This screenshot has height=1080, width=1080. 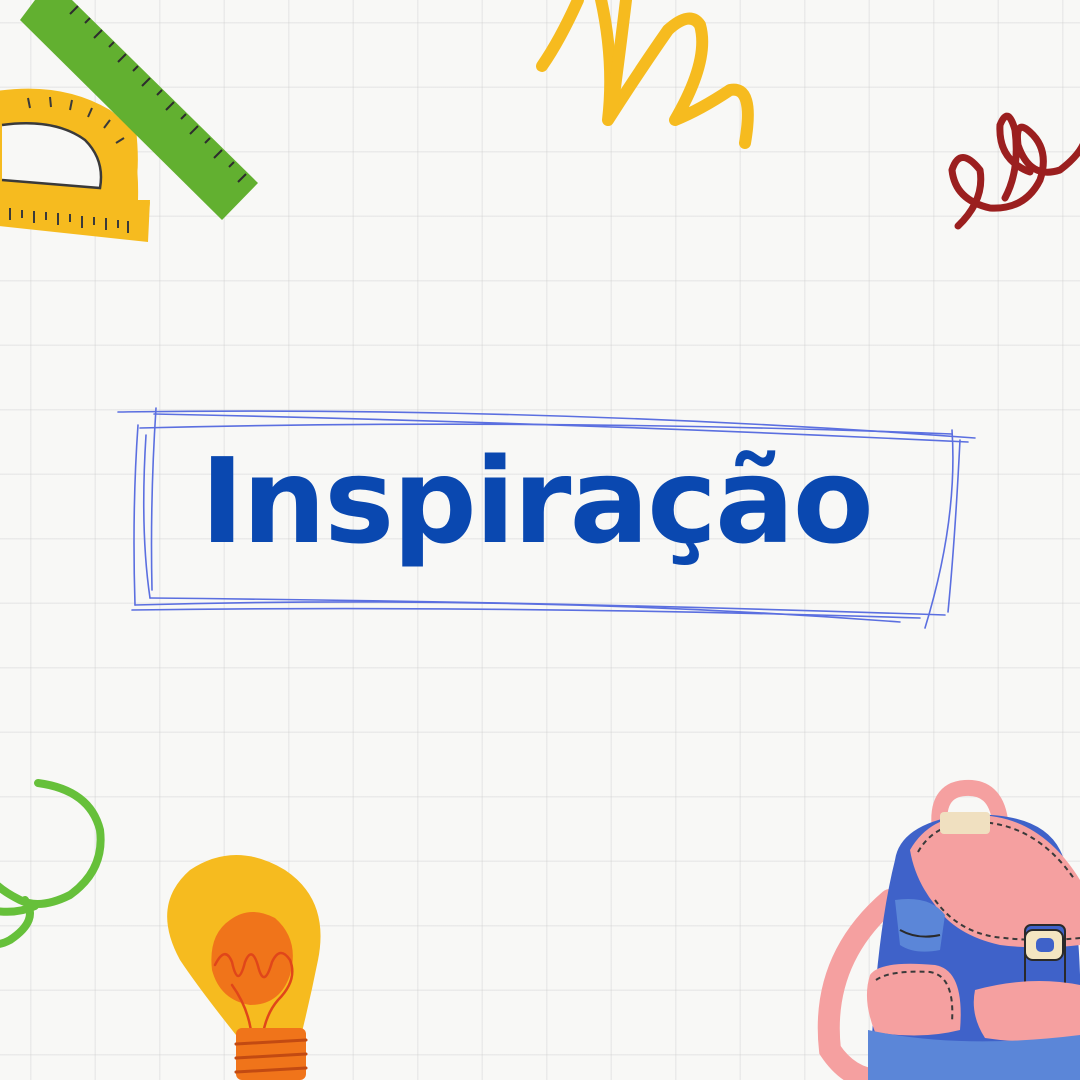 What do you see at coordinates (948, 929) in the screenshot?
I see `backpack-icon` at bounding box center [948, 929].